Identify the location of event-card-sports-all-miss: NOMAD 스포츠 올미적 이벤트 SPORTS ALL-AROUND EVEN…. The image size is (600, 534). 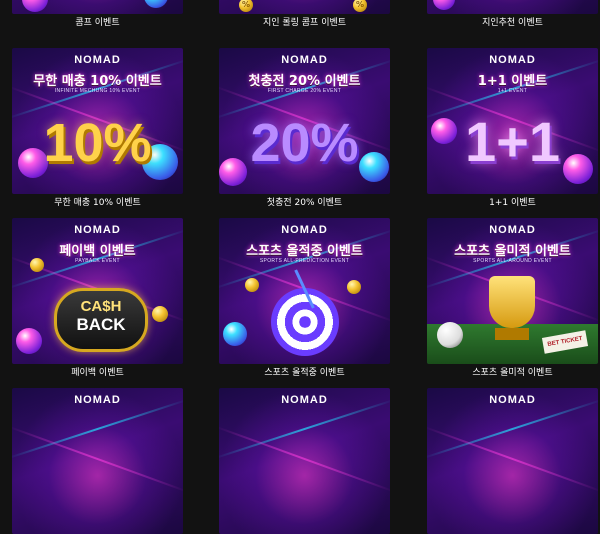
(512, 298).